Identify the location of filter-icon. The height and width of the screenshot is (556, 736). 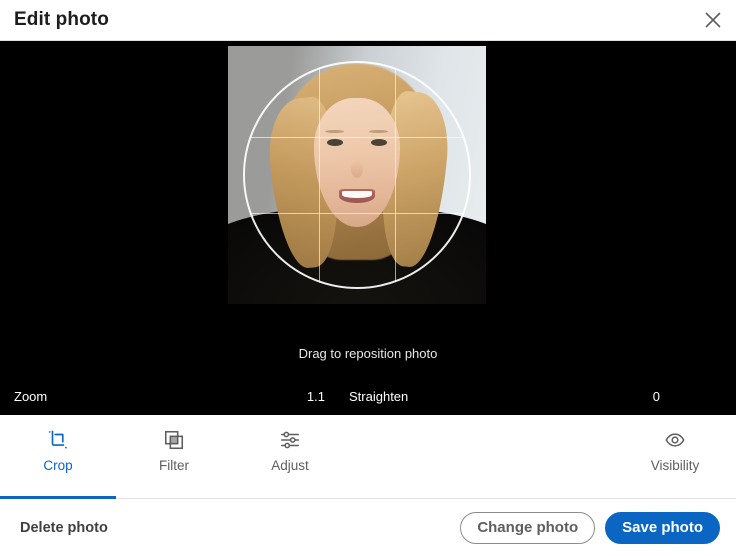
(174, 440).